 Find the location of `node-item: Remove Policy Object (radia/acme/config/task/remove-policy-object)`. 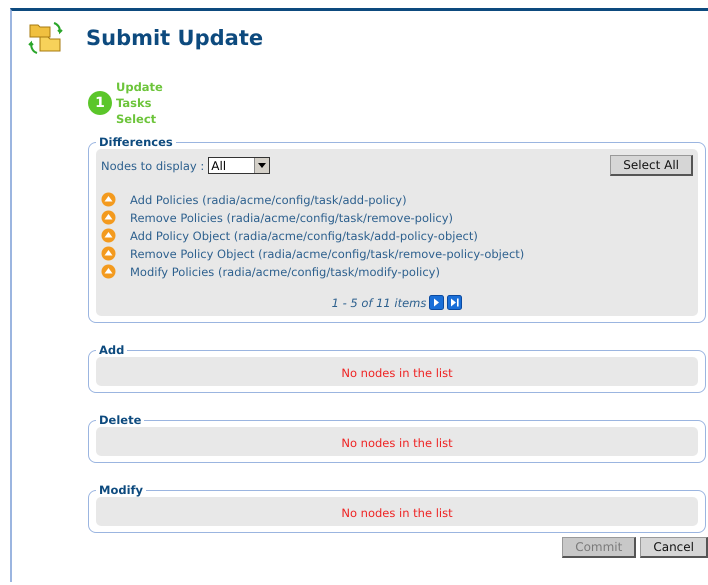

node-item: Remove Policy Object (radia/acme/config/task/remove-policy-object) is located at coordinates (327, 253).